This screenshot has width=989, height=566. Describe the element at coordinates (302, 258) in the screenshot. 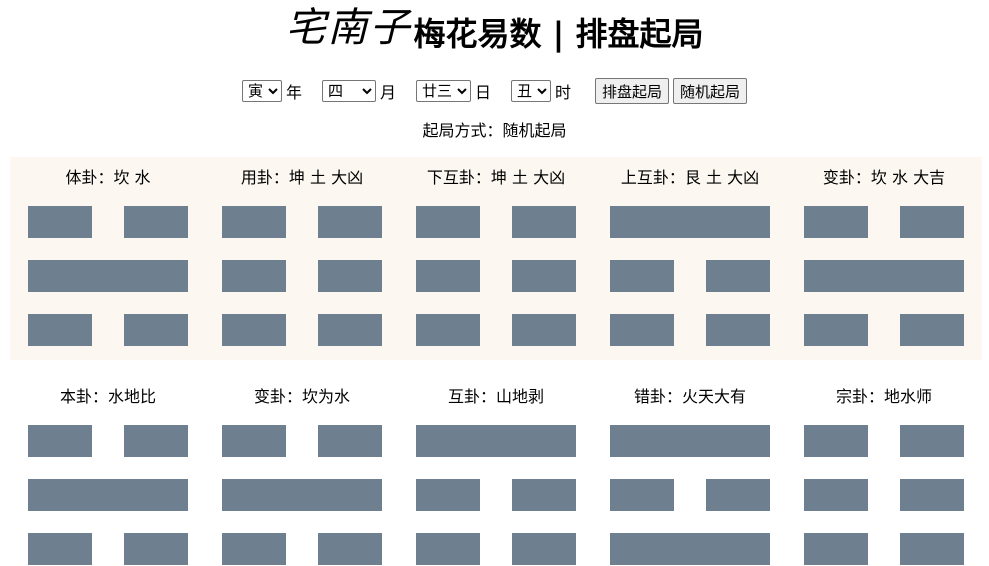

I see `yong-gua: 用卦：坤 土 大凶` at that location.